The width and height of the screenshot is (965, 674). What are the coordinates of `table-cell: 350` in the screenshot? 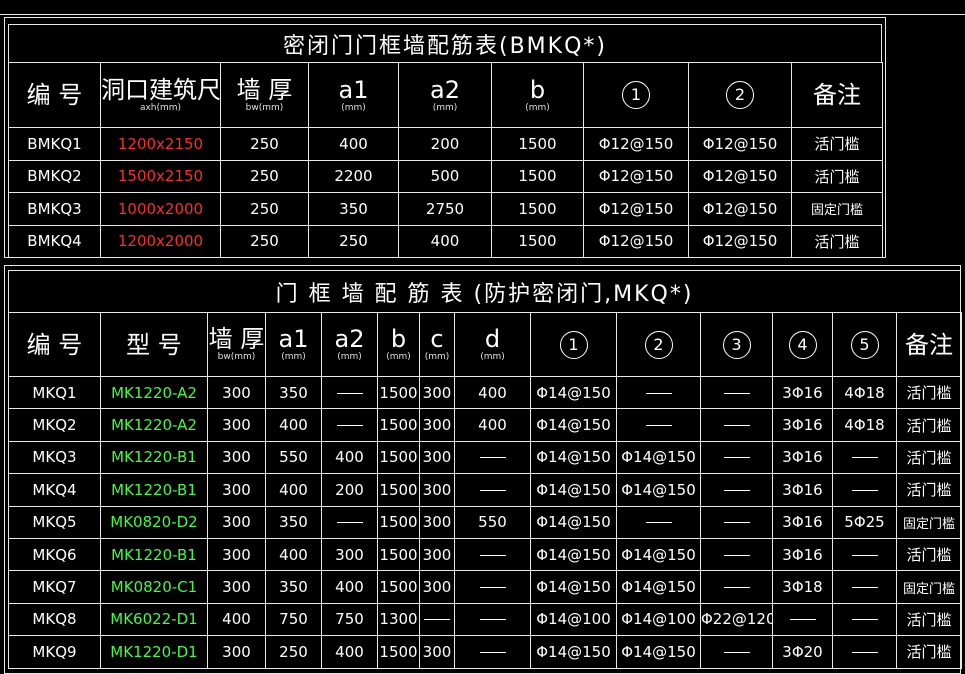 It's located at (293, 392).